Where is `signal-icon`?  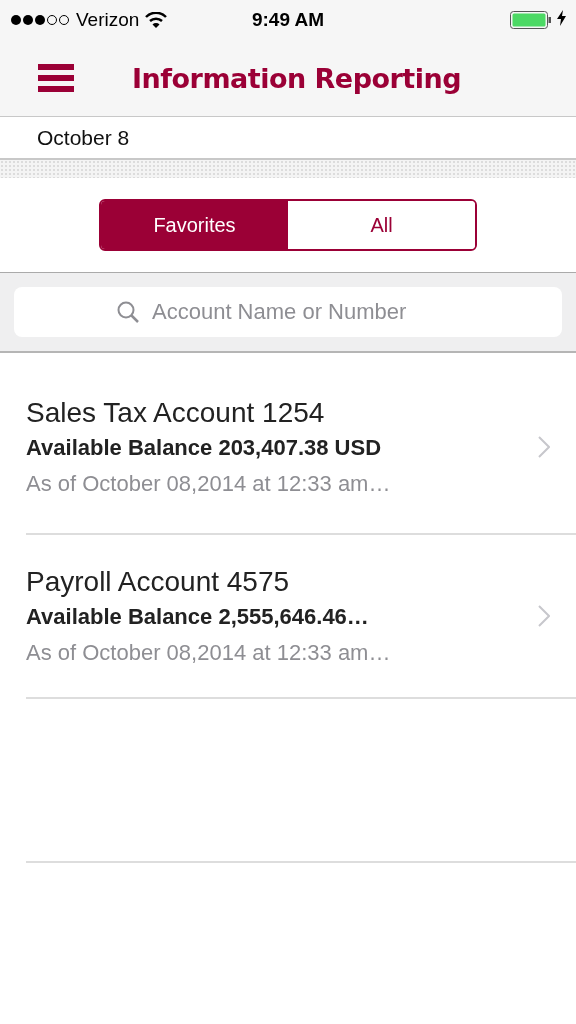
signal-icon is located at coordinates (40, 20).